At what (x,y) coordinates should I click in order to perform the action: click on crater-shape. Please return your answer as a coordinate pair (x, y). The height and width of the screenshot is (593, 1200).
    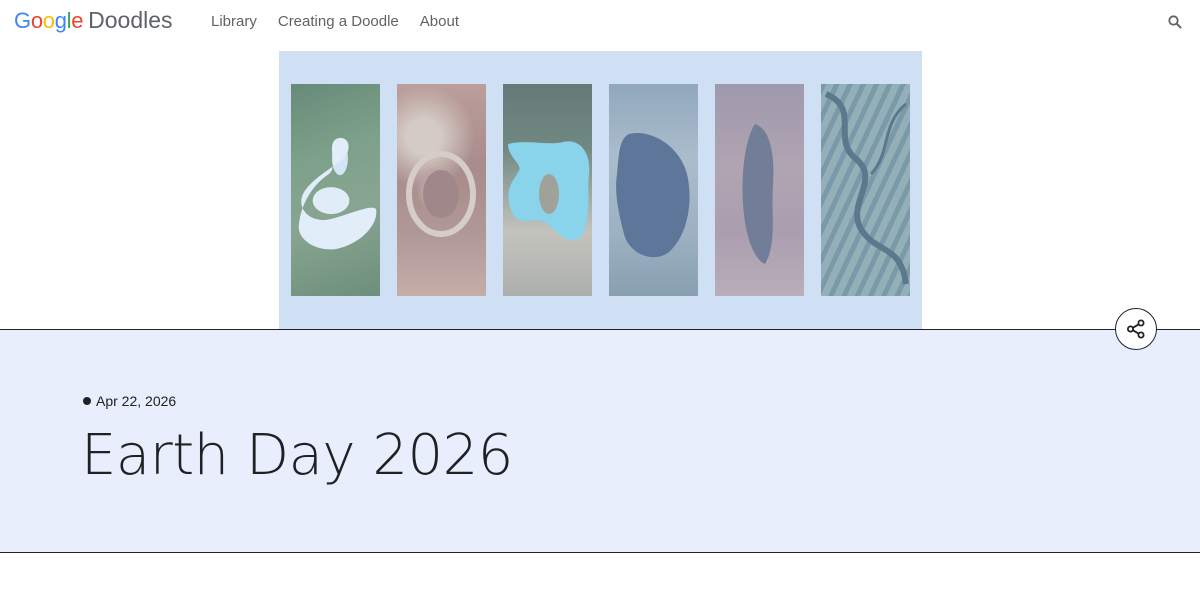
    Looking at the image, I should click on (441, 194).